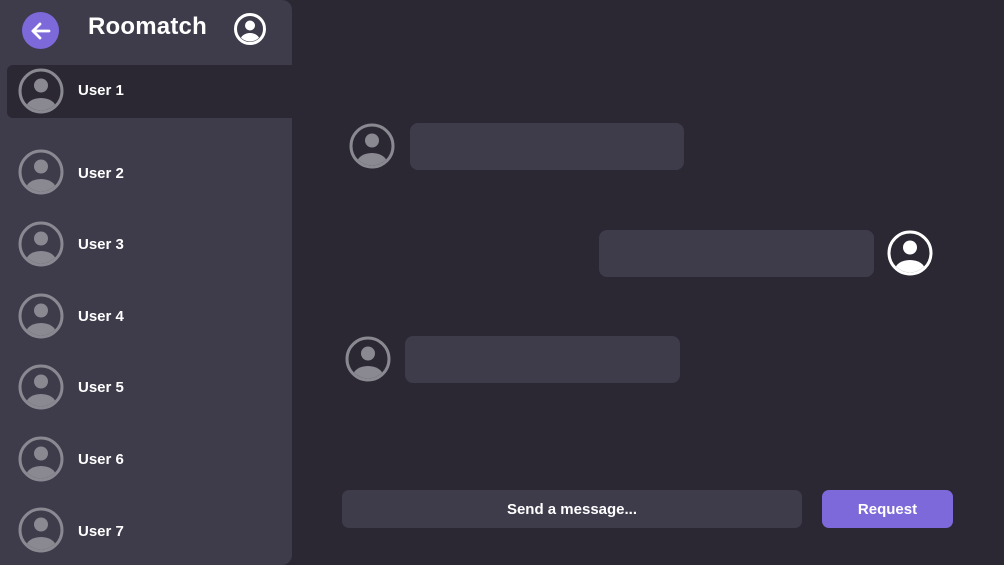  I want to click on user-list-item-5: User 5, so click(146, 387).